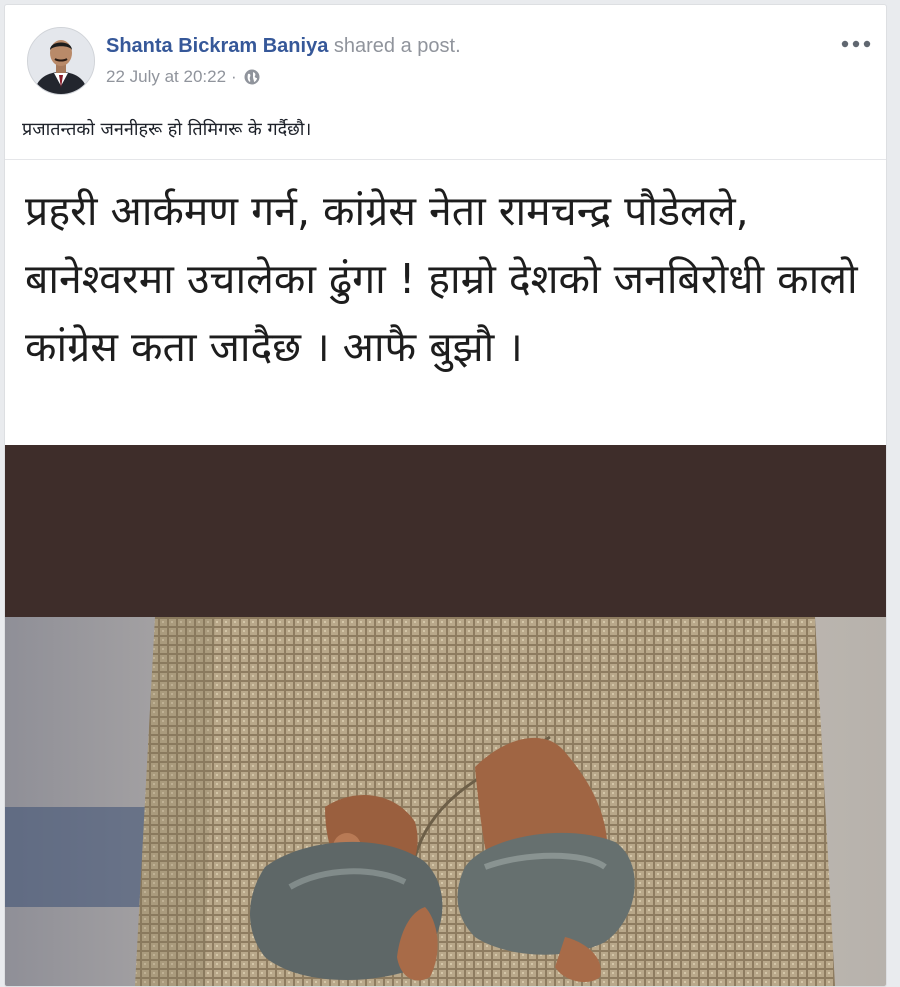  I want to click on author-line: Shanta Bickram Baniya shared a post., so click(283, 46).